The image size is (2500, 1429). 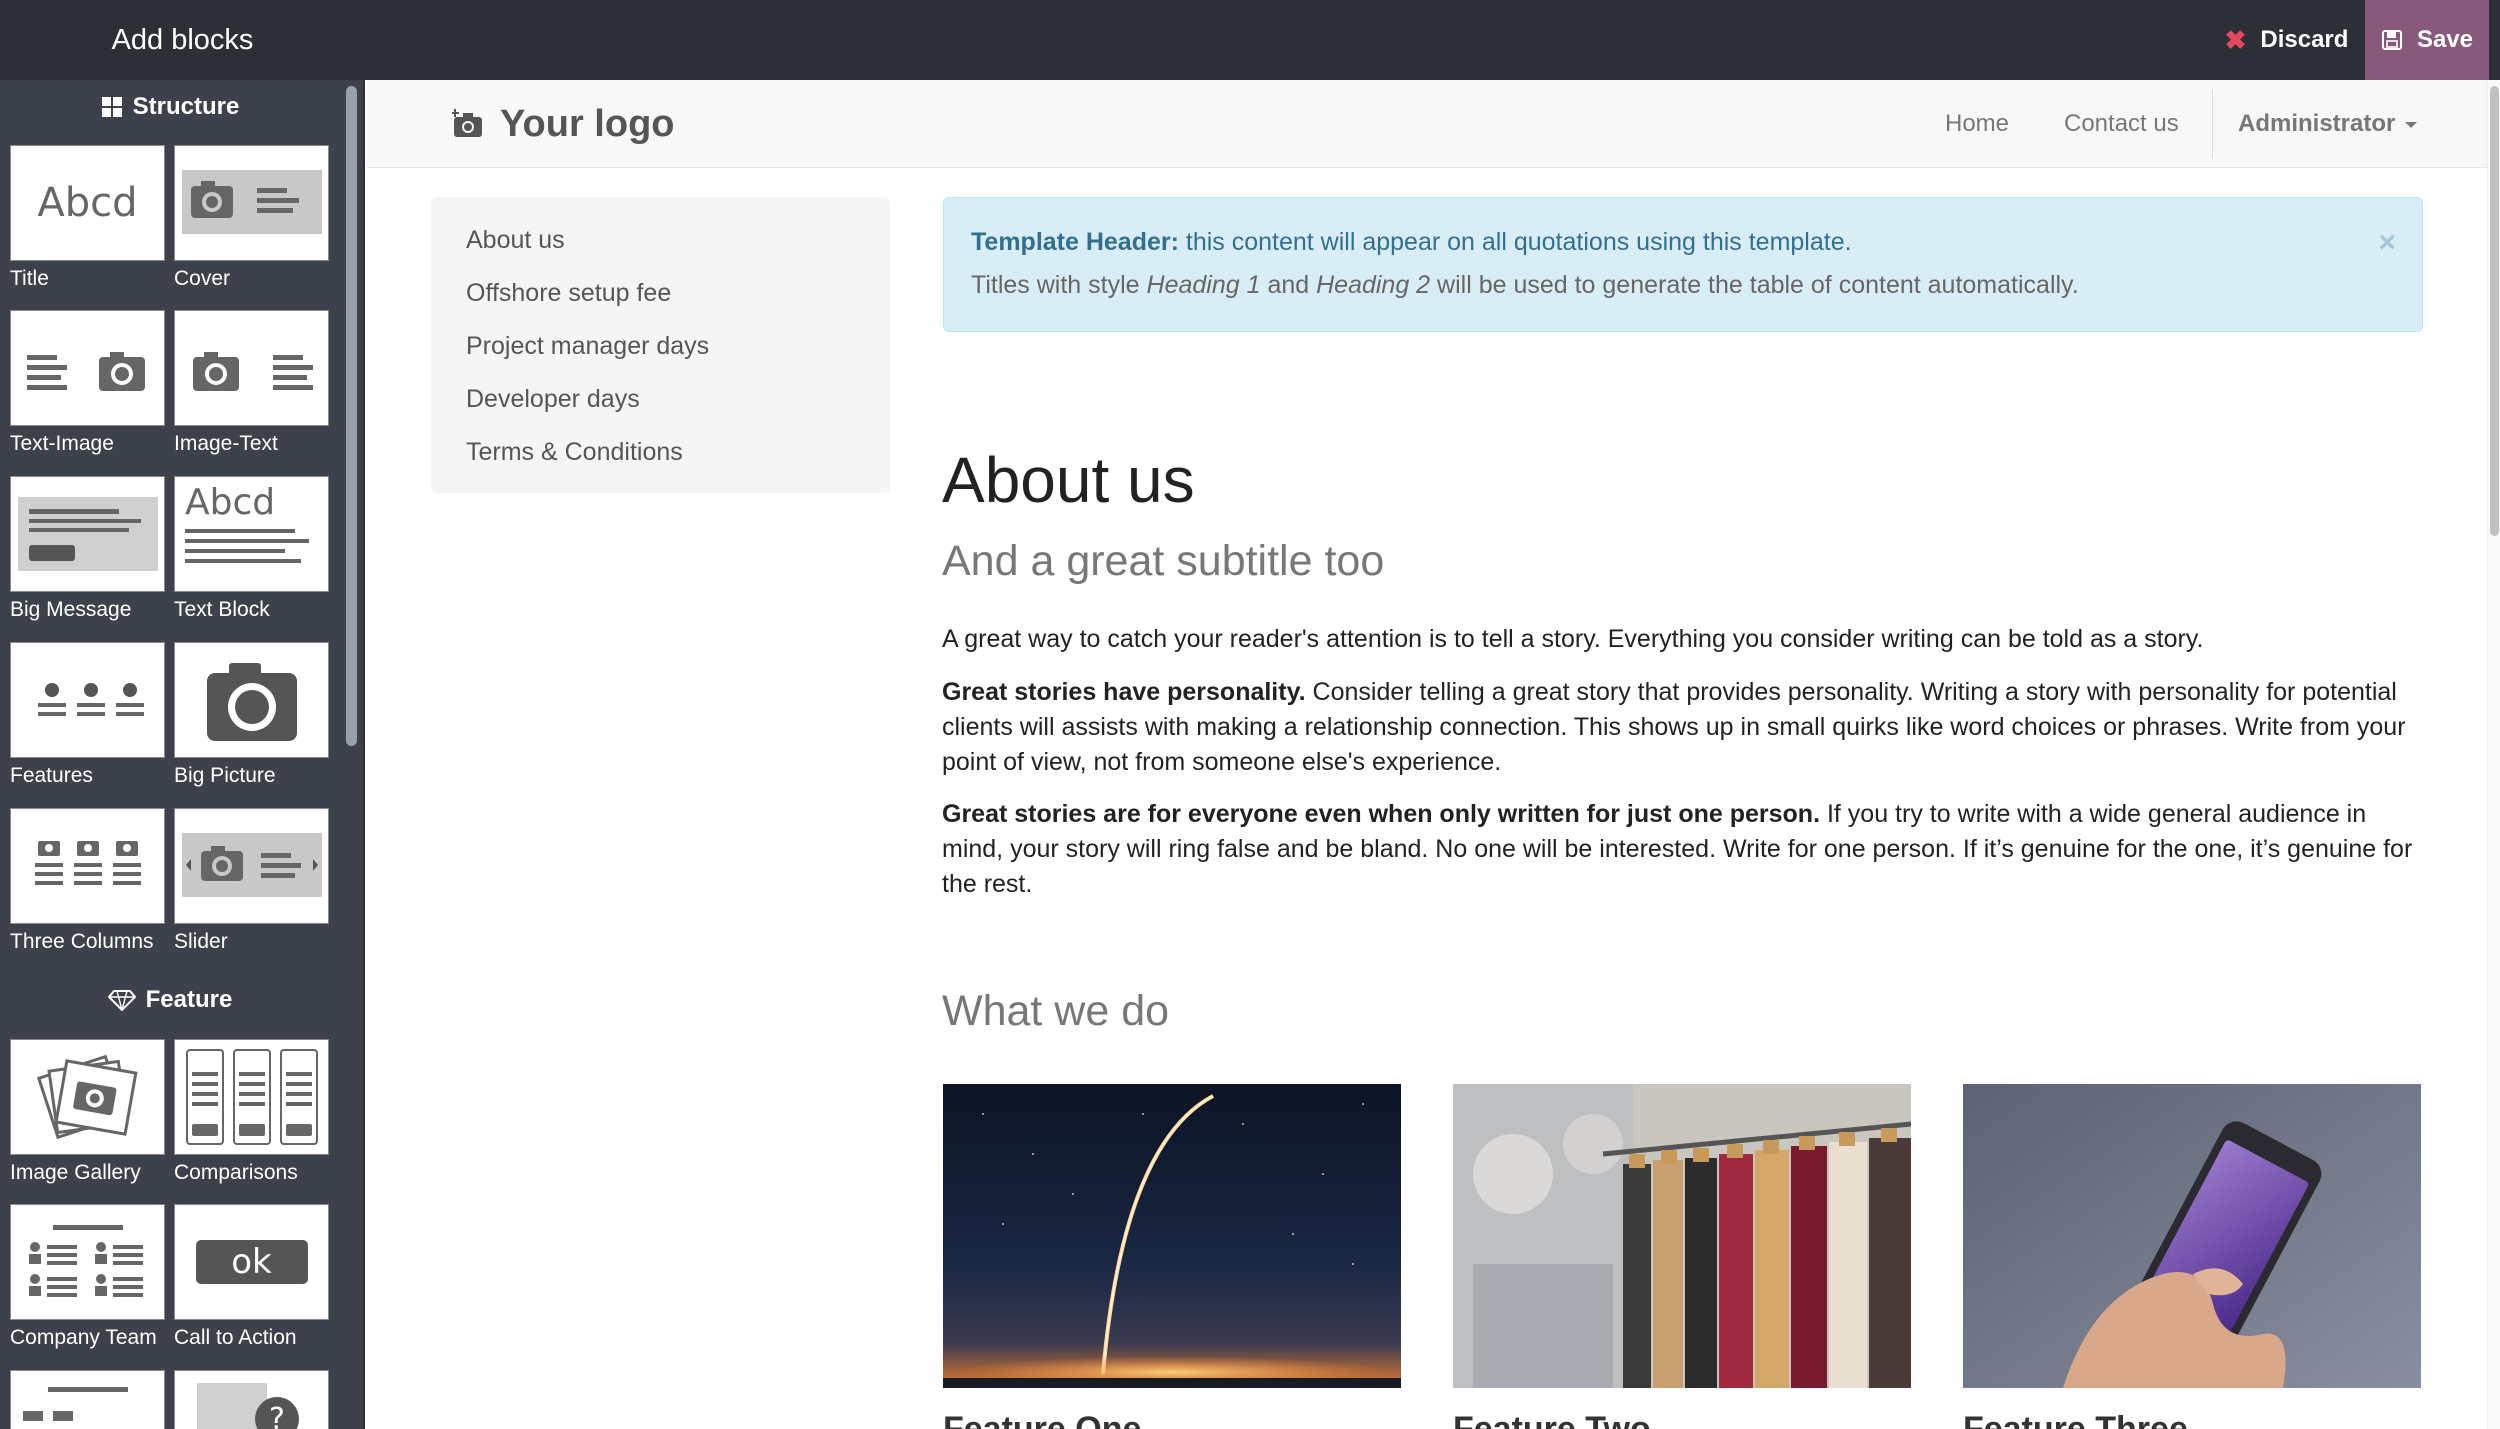 I want to click on caret-down-icon, so click(x=2411, y=125).